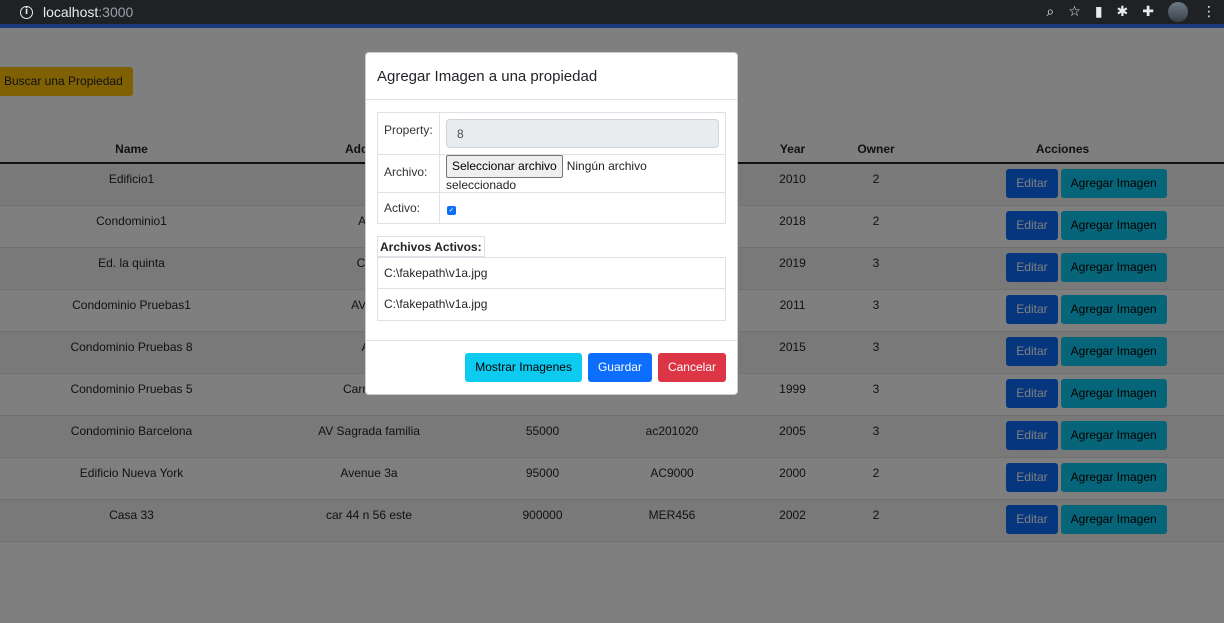 This screenshot has width=1224, height=623. Describe the element at coordinates (1074, 12) in the screenshot. I see `bookmark-star-icon: ☆` at that location.